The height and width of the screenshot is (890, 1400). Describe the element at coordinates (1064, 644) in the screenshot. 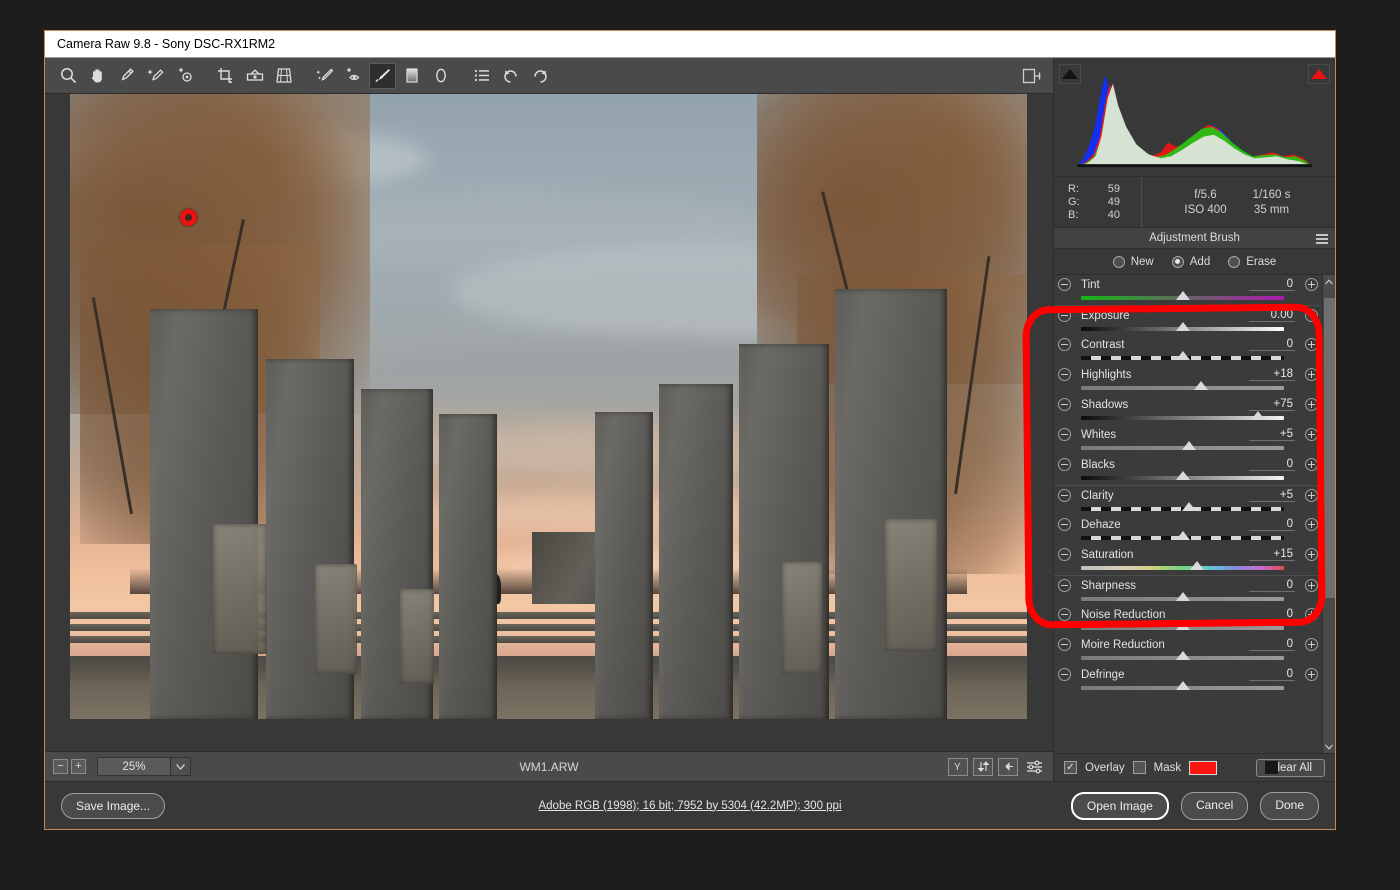

I see `decrement-moire-reduction-icon` at that location.